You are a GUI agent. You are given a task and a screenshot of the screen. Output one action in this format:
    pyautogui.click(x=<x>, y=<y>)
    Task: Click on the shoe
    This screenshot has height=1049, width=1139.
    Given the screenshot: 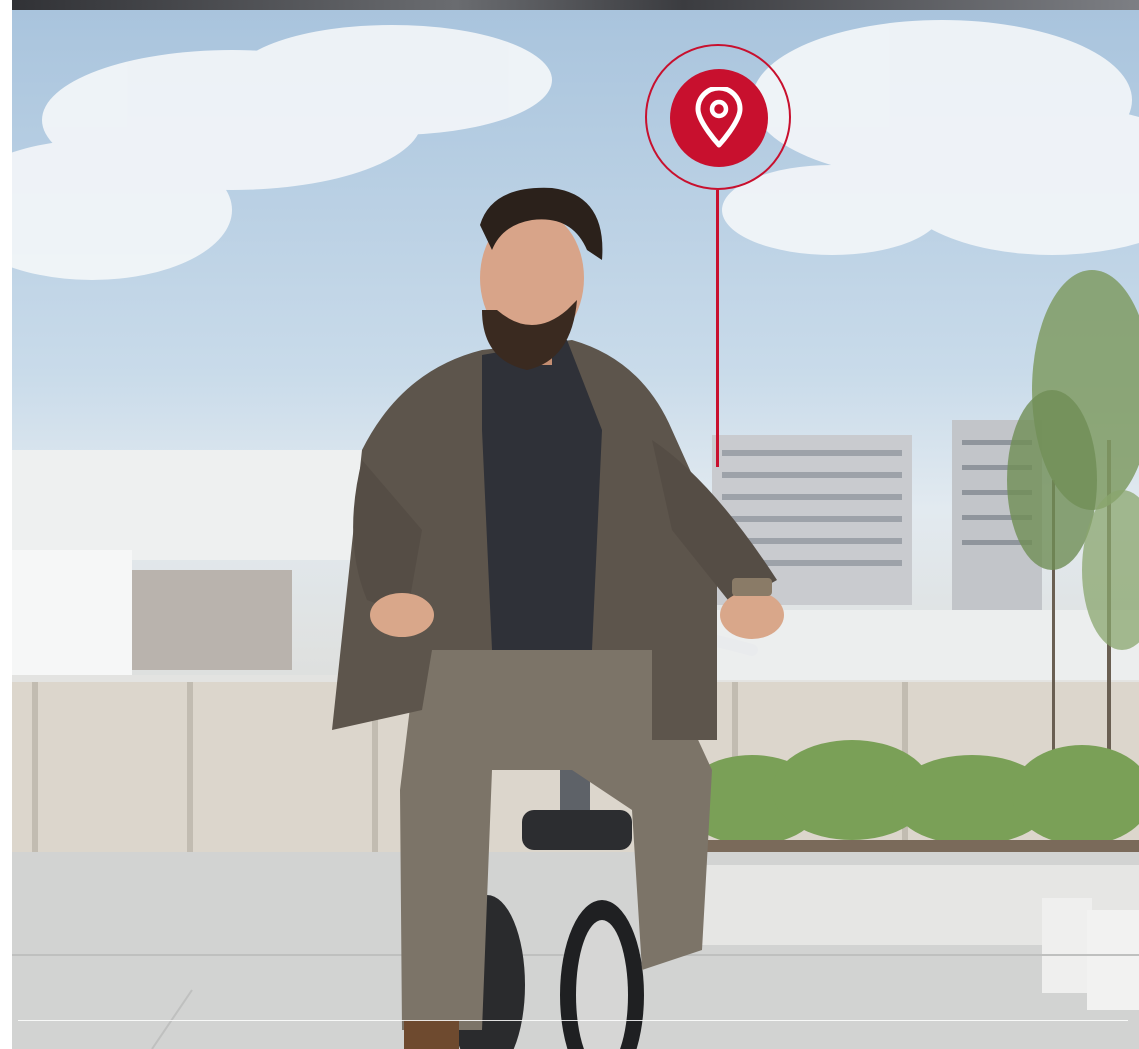 What is the action you would take?
    pyautogui.click(x=431, y=1034)
    